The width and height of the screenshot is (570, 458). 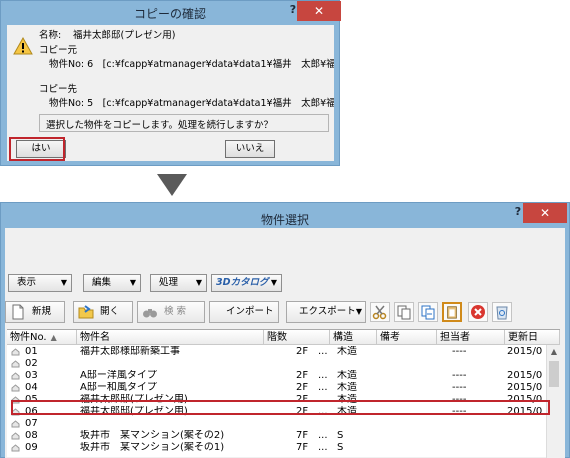 What do you see at coordinates (276, 436) in the screenshot?
I see `table-row: 08 坂井市 某マンション(案その2) 7F... S` at bounding box center [276, 436].